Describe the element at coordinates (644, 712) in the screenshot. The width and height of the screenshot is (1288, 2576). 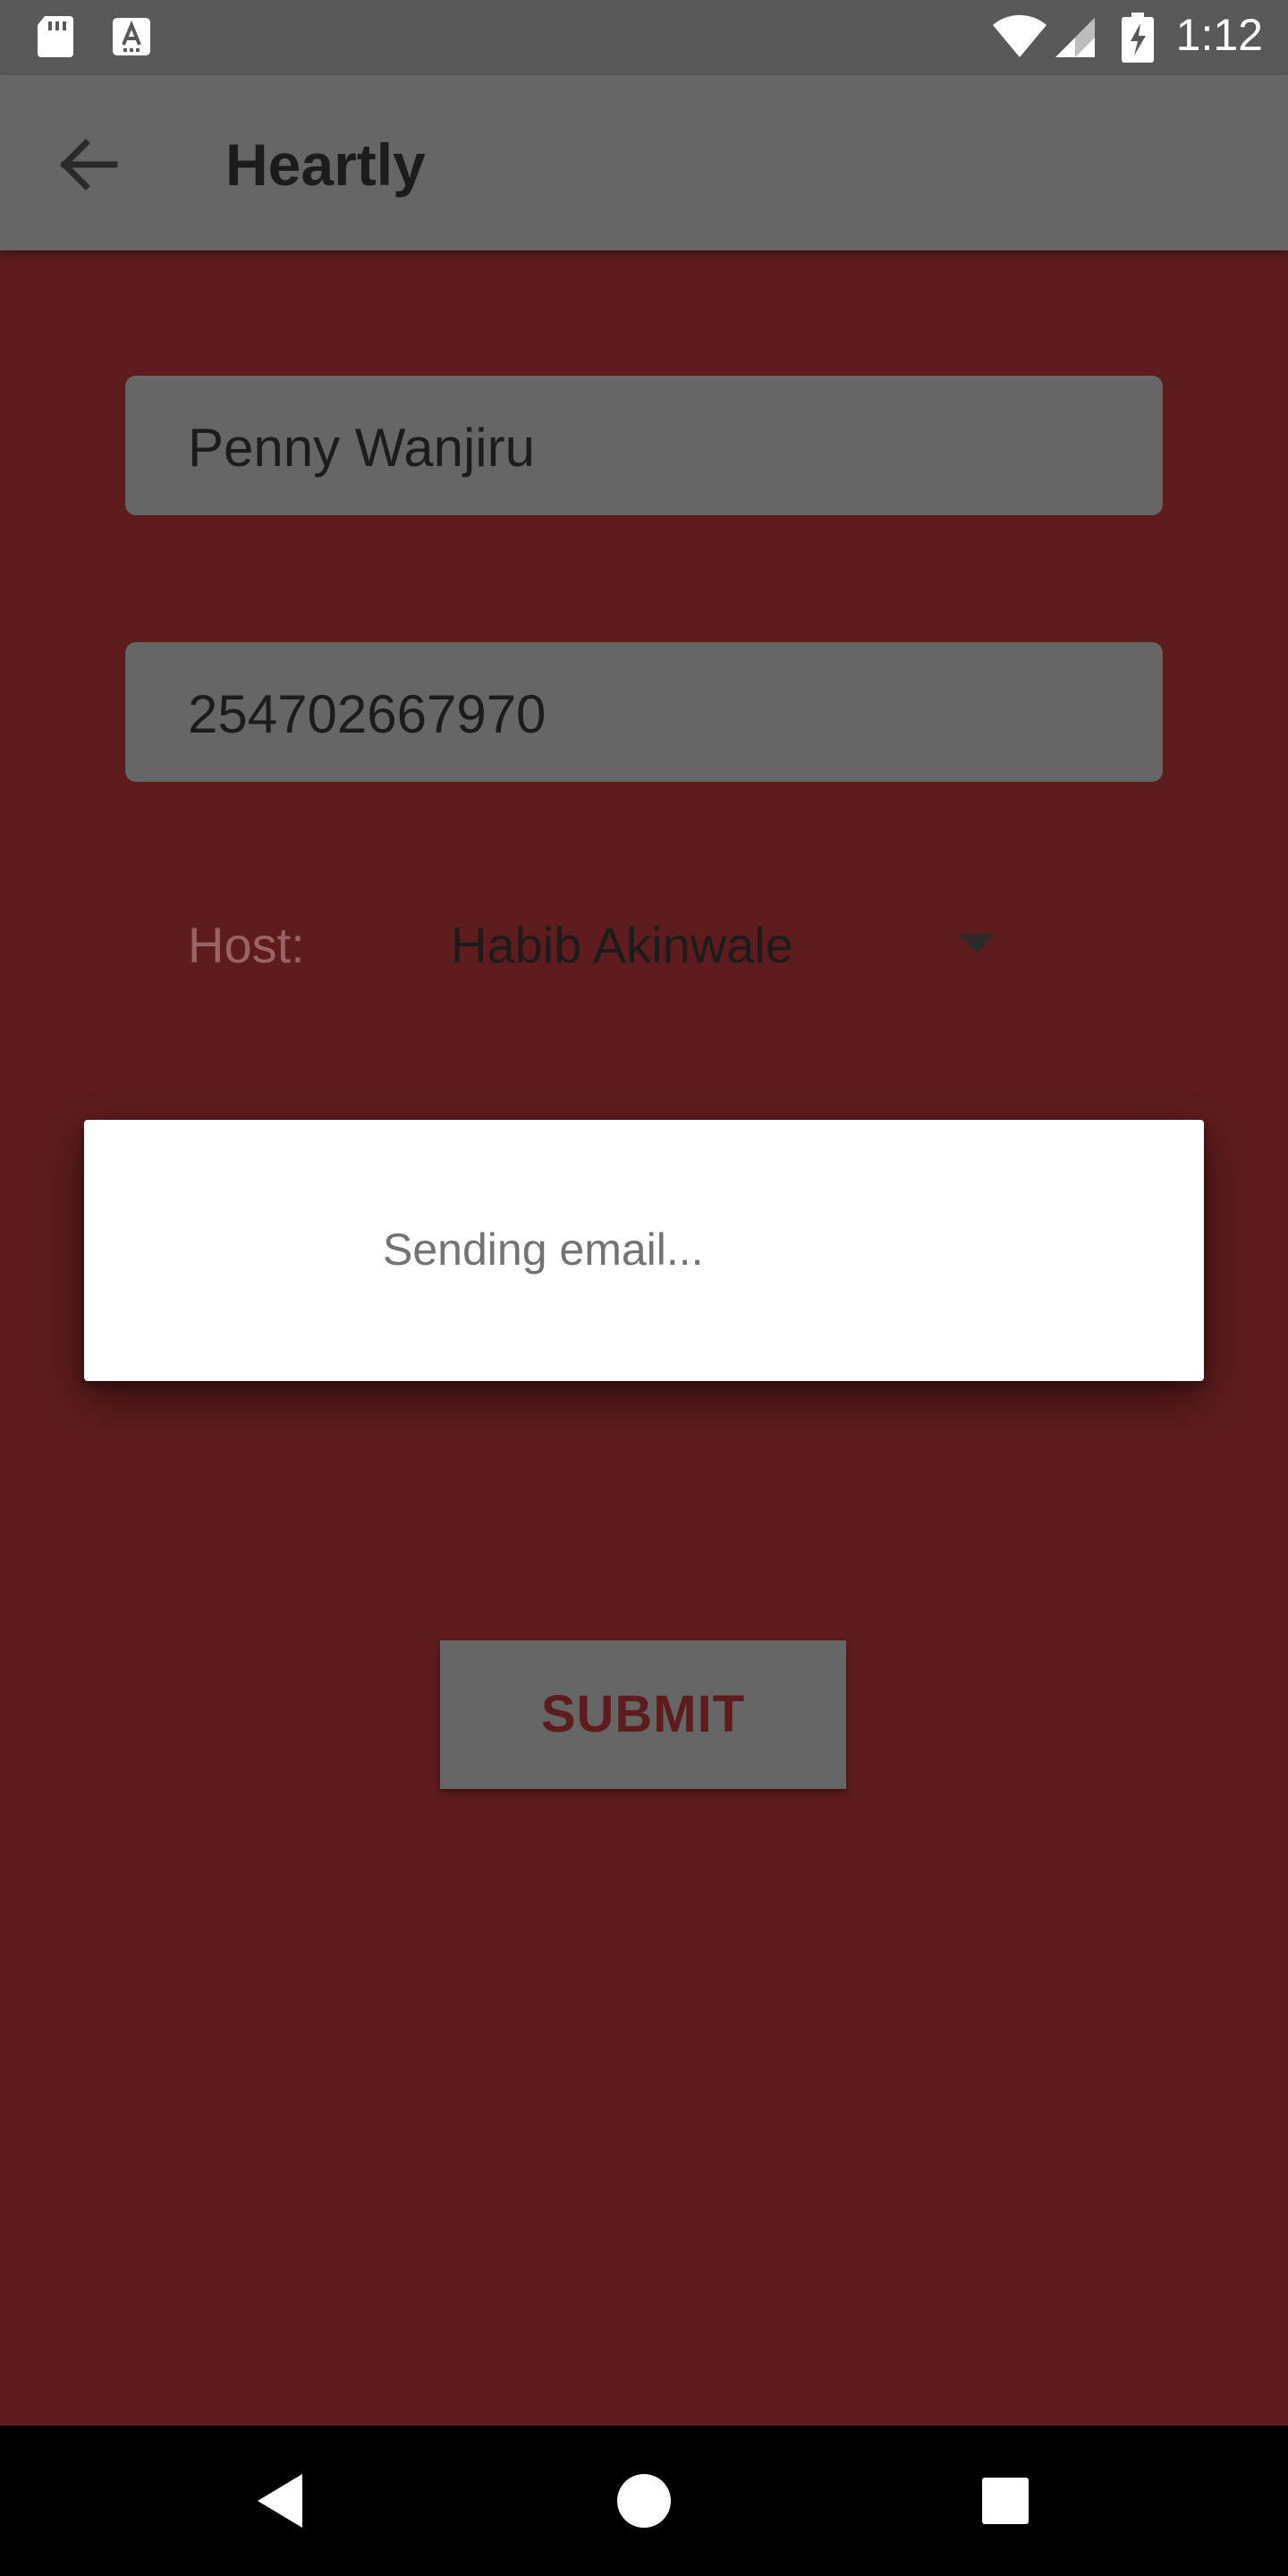
I see `phone-field: 254702667970` at that location.